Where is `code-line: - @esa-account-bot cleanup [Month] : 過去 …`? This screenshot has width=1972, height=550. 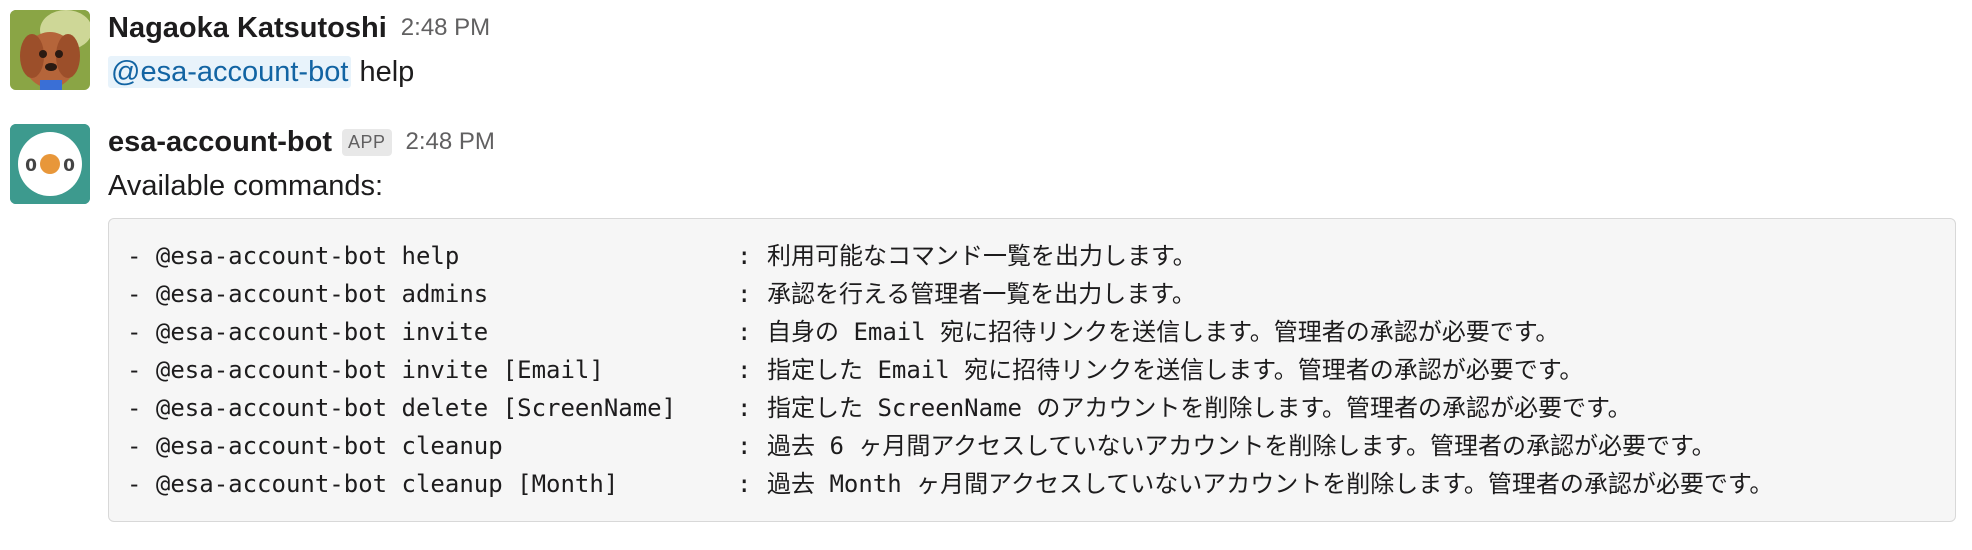
code-line: - @esa-account-bot cleanup [Month] : 過去 … is located at coordinates (1033, 484).